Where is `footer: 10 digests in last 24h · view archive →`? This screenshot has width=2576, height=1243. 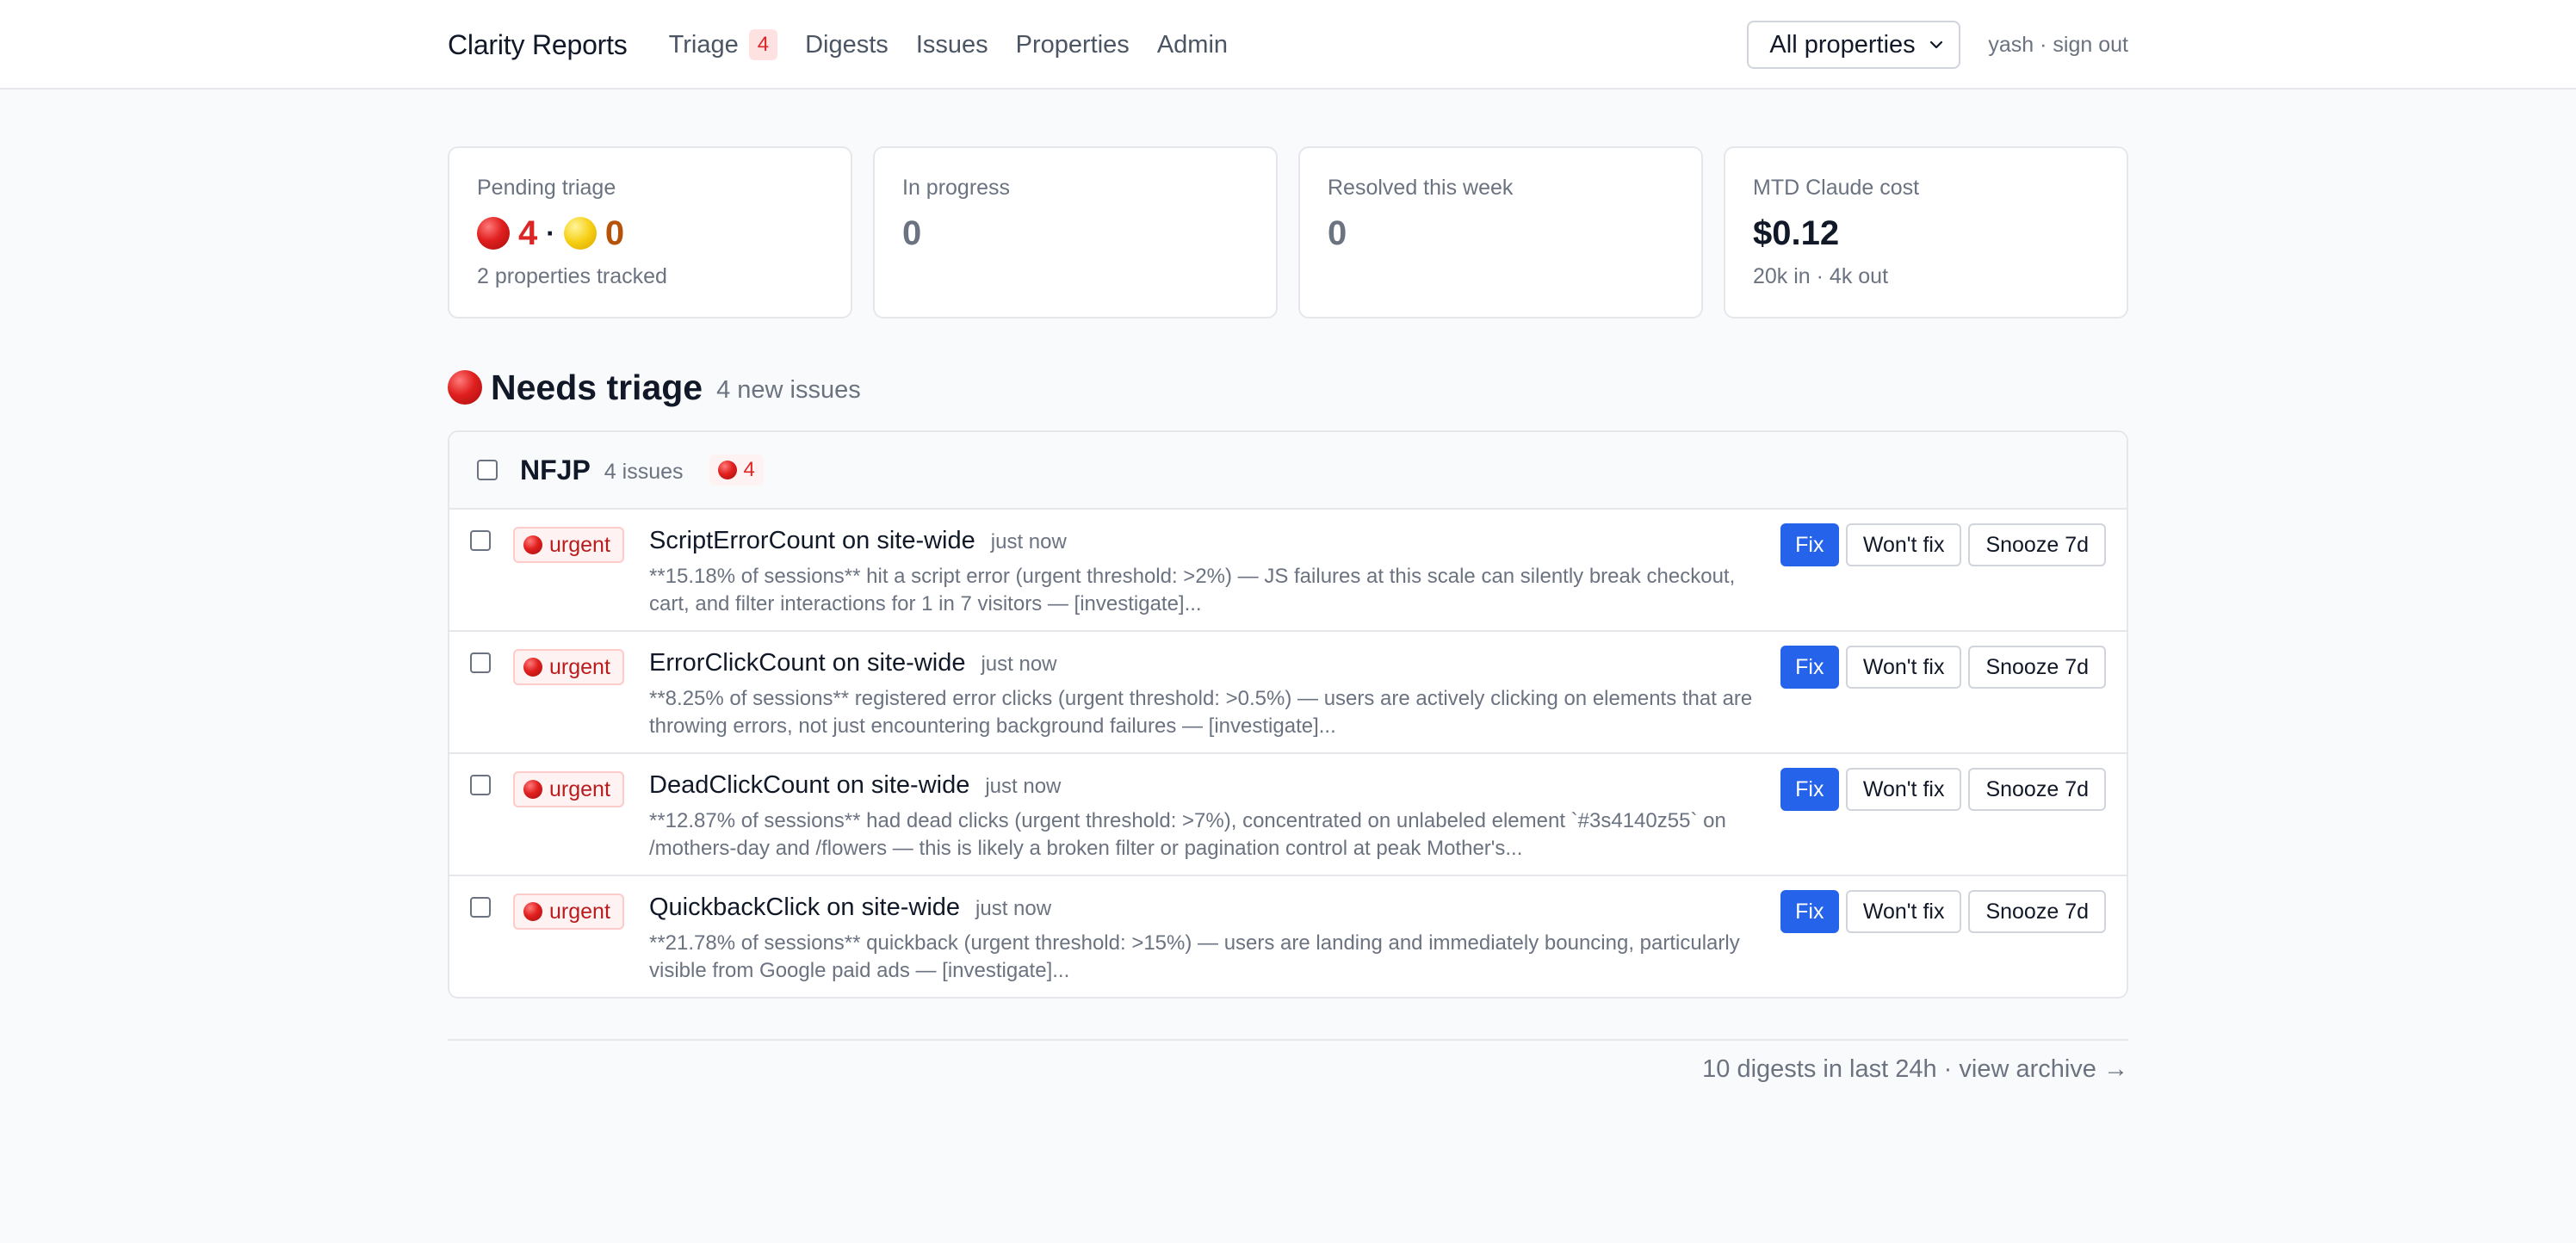 footer: 10 digests in last 24h · view archive → is located at coordinates (1288, 1069).